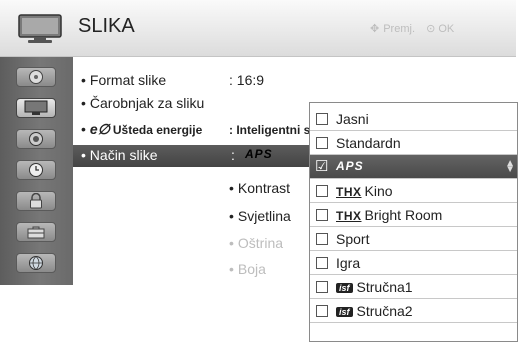 The height and width of the screenshot is (342, 518). I want to click on scroll-arrows-icon: ▲ ▼, so click(510, 167).